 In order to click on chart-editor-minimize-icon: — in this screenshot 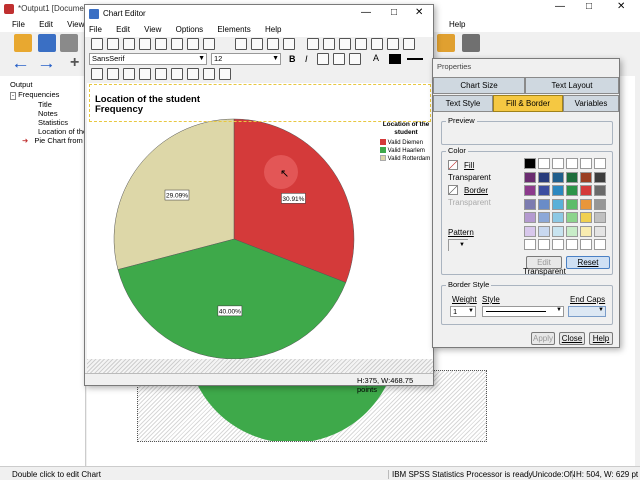, I will do `click(366, 12)`.